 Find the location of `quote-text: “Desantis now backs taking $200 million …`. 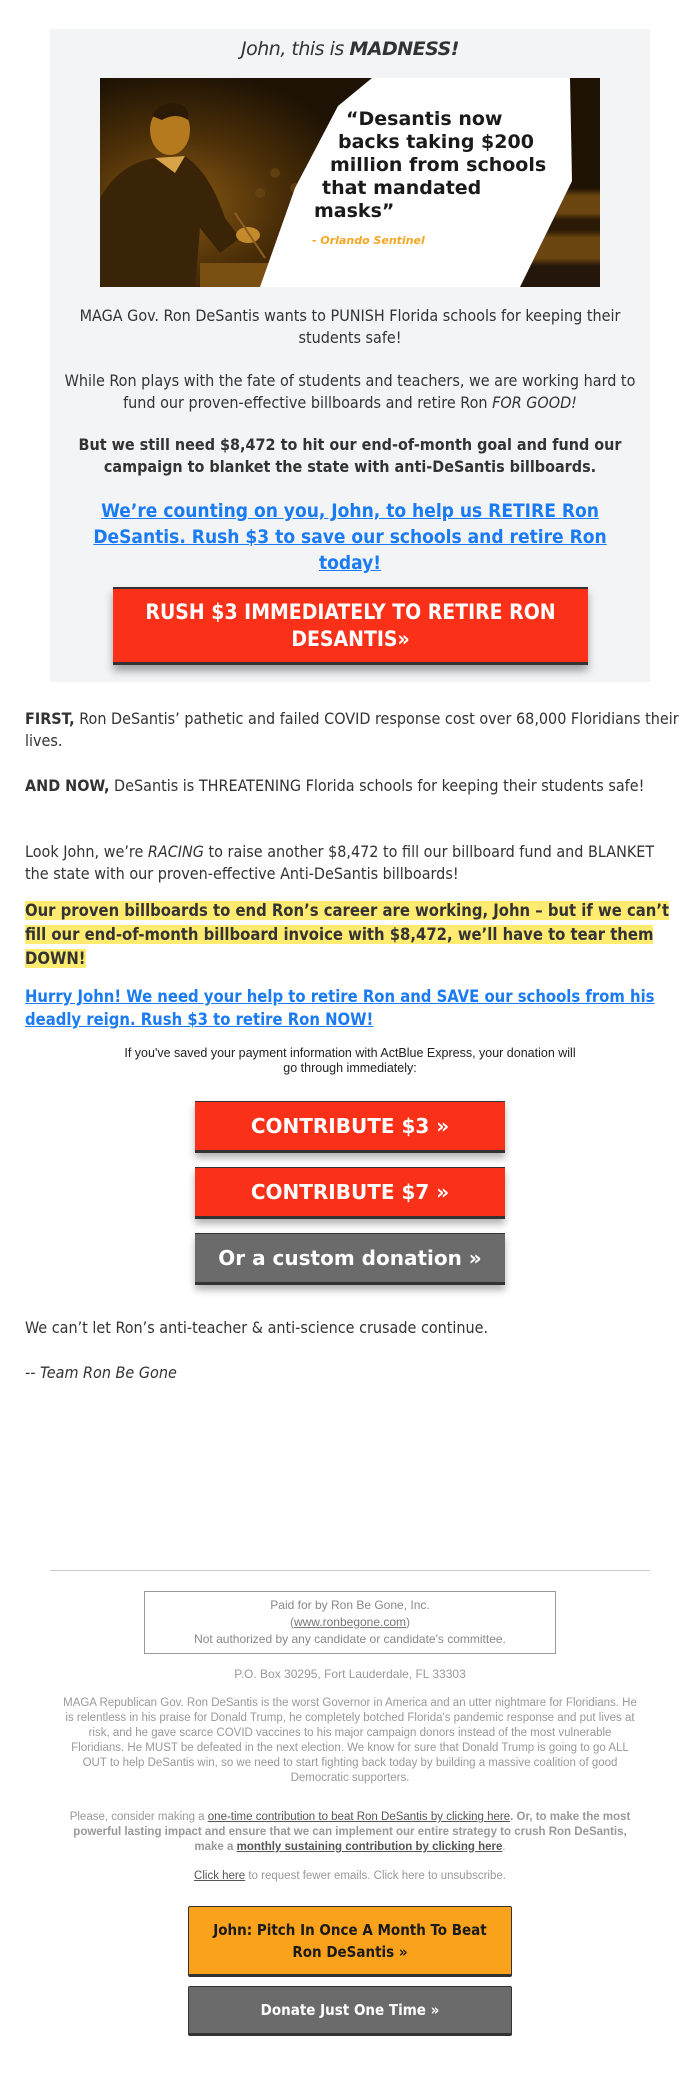

quote-text: “Desantis now backs taking $200 million … is located at coordinates (435, 165).